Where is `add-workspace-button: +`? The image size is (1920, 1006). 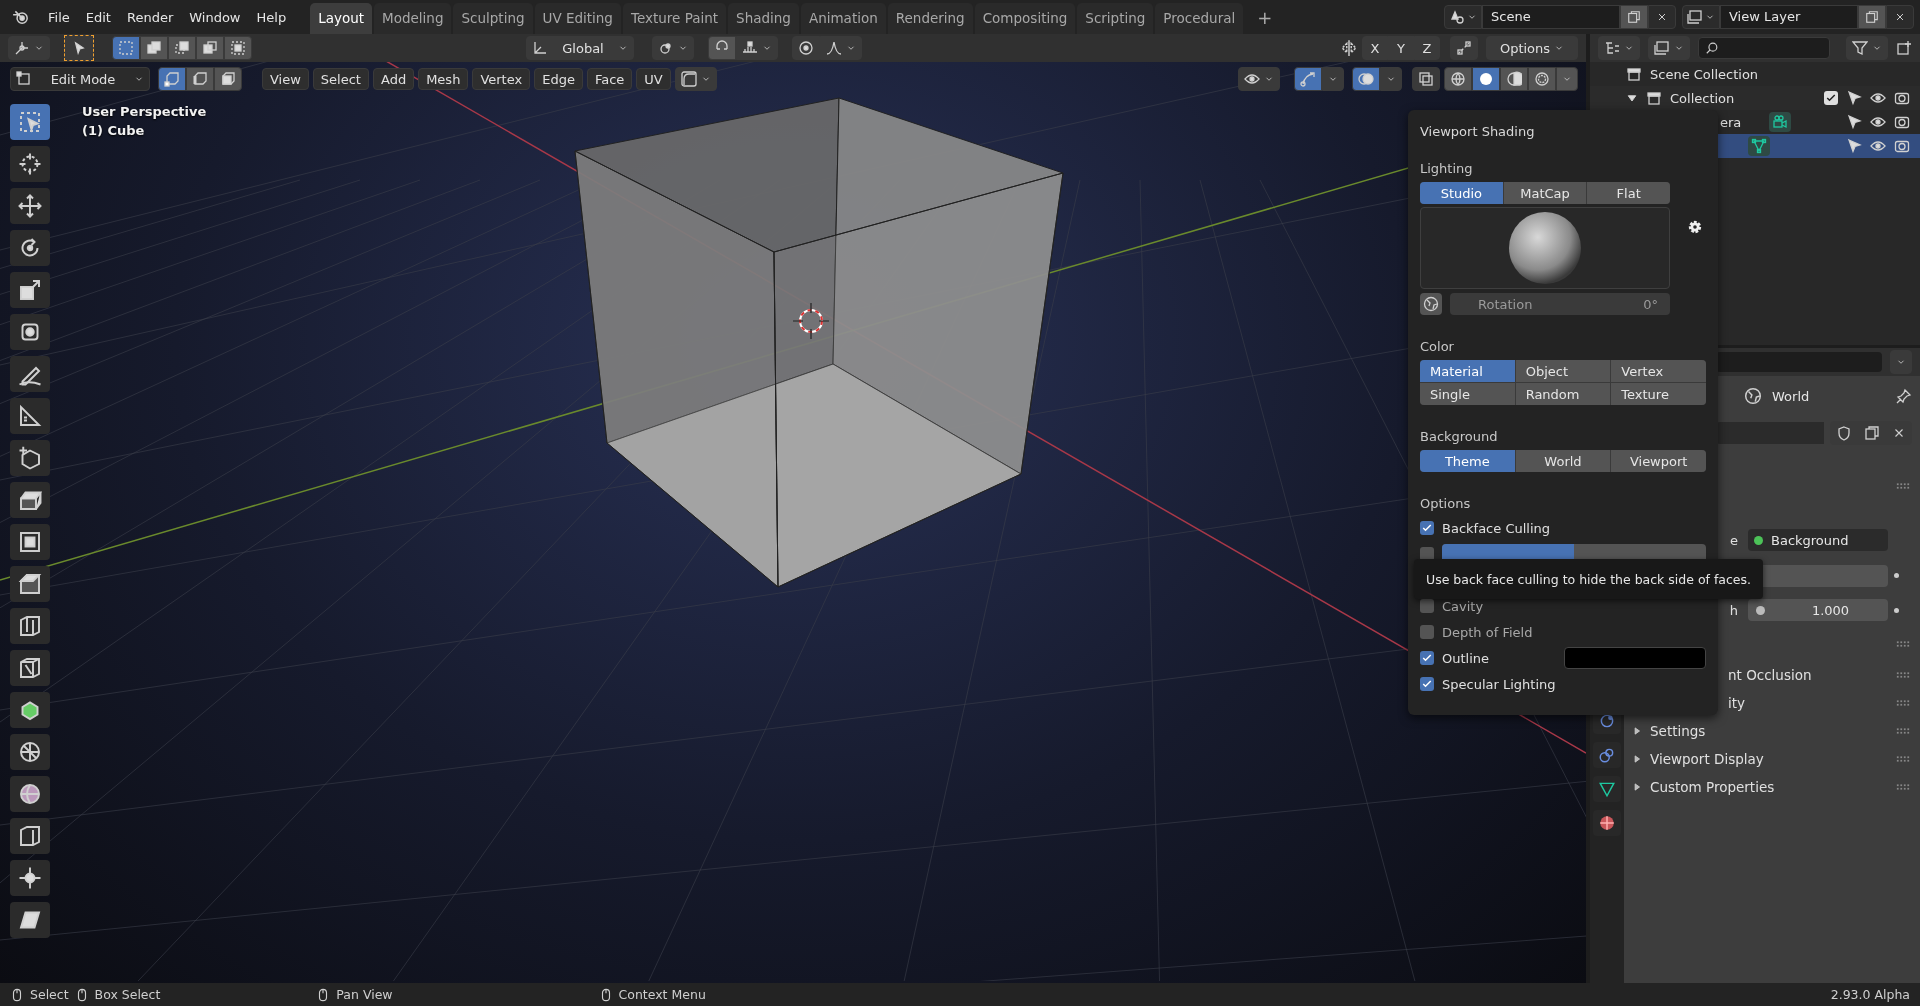 add-workspace-button: + is located at coordinates (1265, 17).